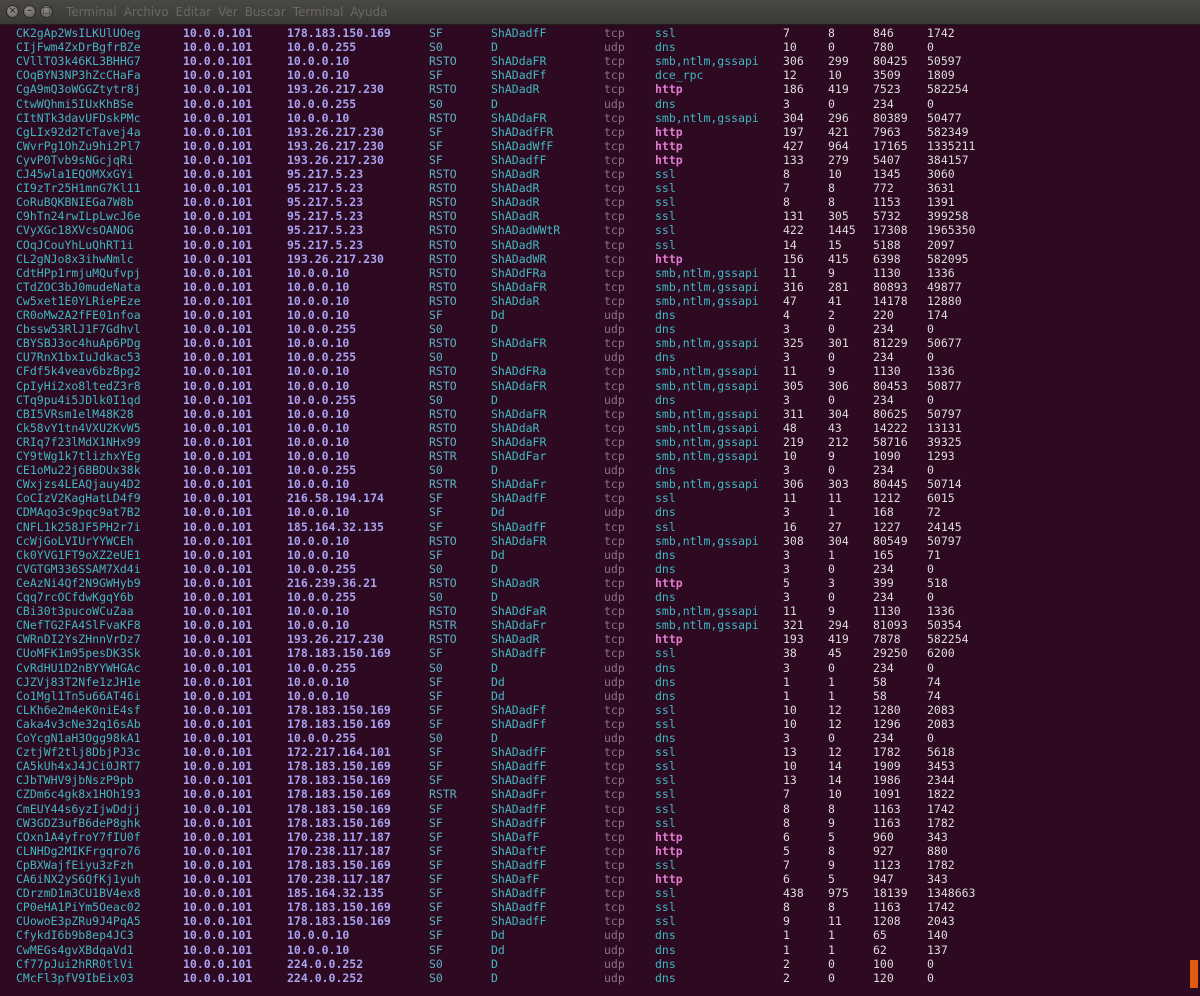 This screenshot has height=996, width=1200. What do you see at coordinates (78, 681) in the screenshot?
I see `conn-uid: CJZVj83T2Nfe1zJH1e` at bounding box center [78, 681].